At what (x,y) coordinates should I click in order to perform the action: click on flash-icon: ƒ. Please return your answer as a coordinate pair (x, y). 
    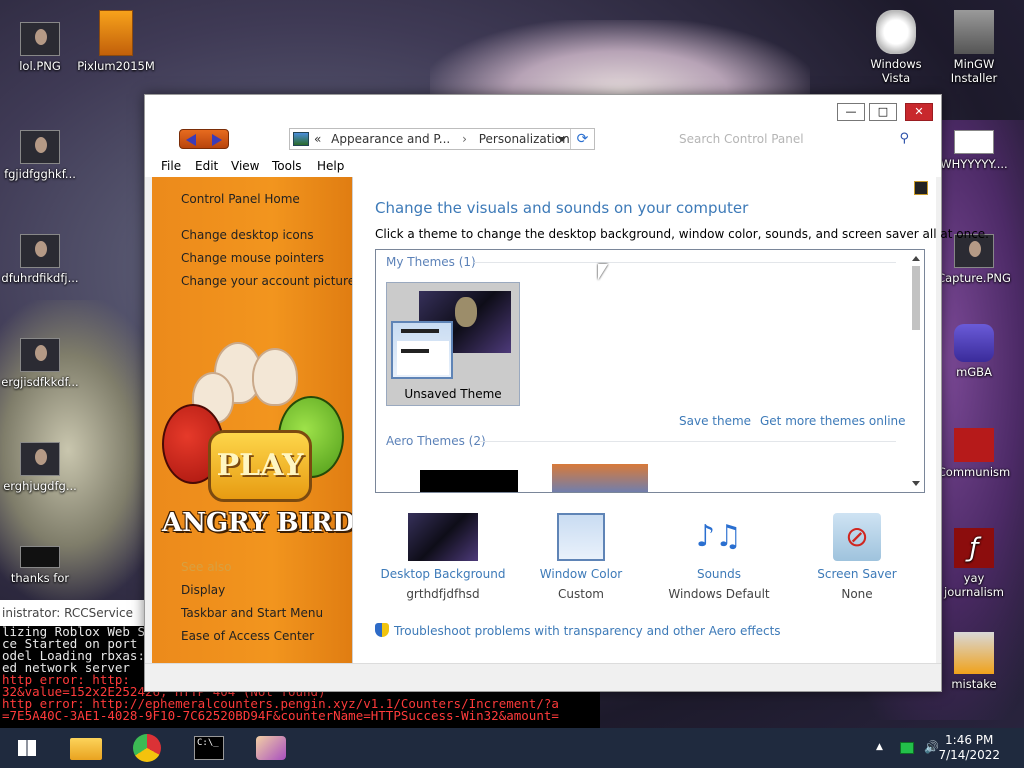
    Looking at the image, I should click on (974, 548).